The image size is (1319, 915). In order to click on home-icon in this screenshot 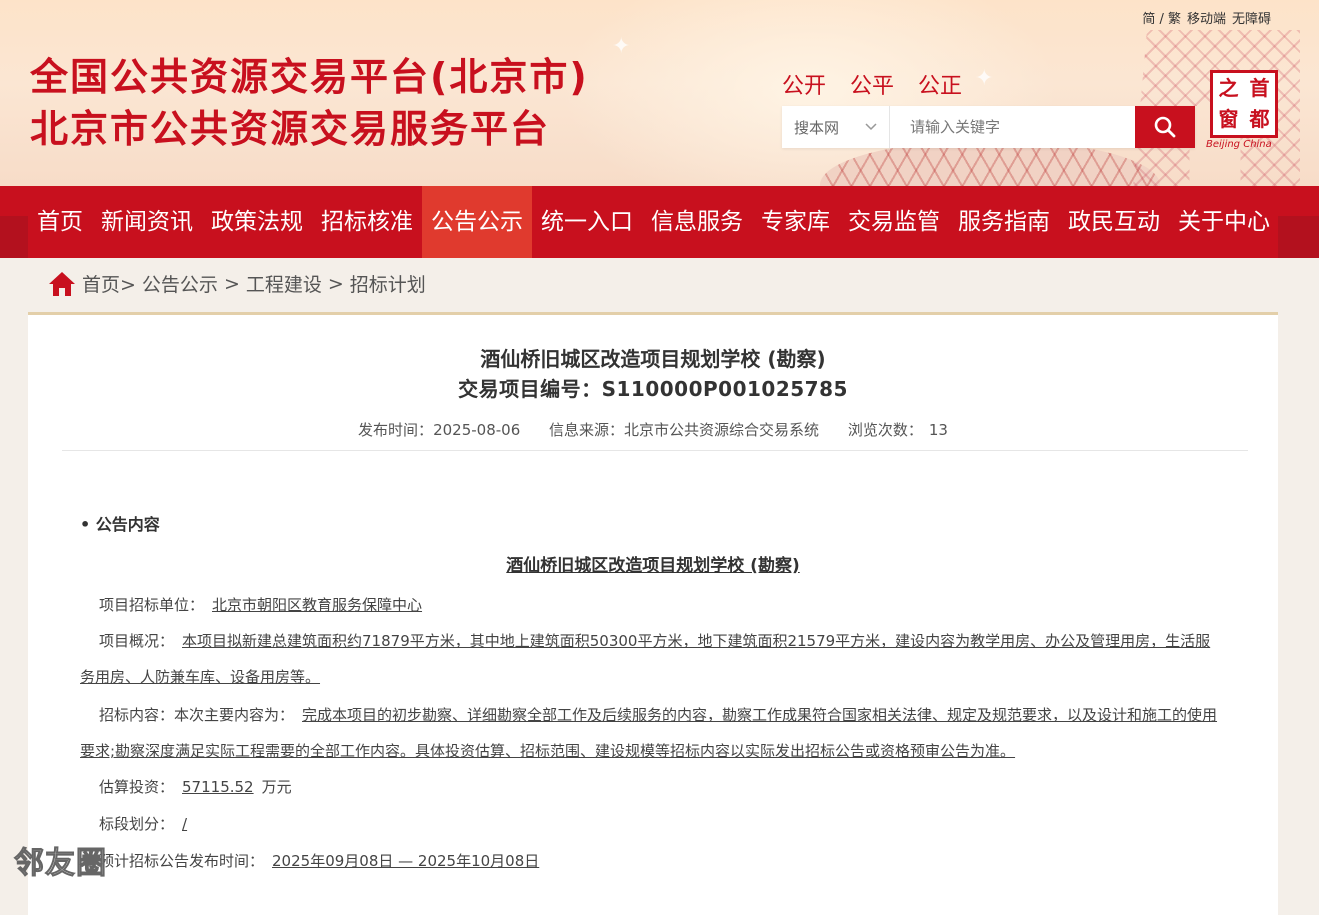, I will do `click(62, 284)`.